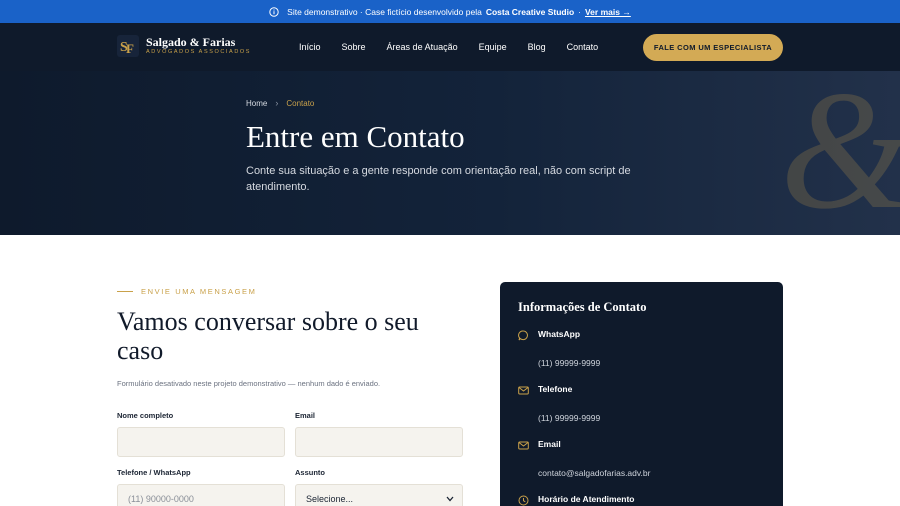  What do you see at coordinates (354, 47) in the screenshot?
I see `nav-sobre: Sobre` at bounding box center [354, 47].